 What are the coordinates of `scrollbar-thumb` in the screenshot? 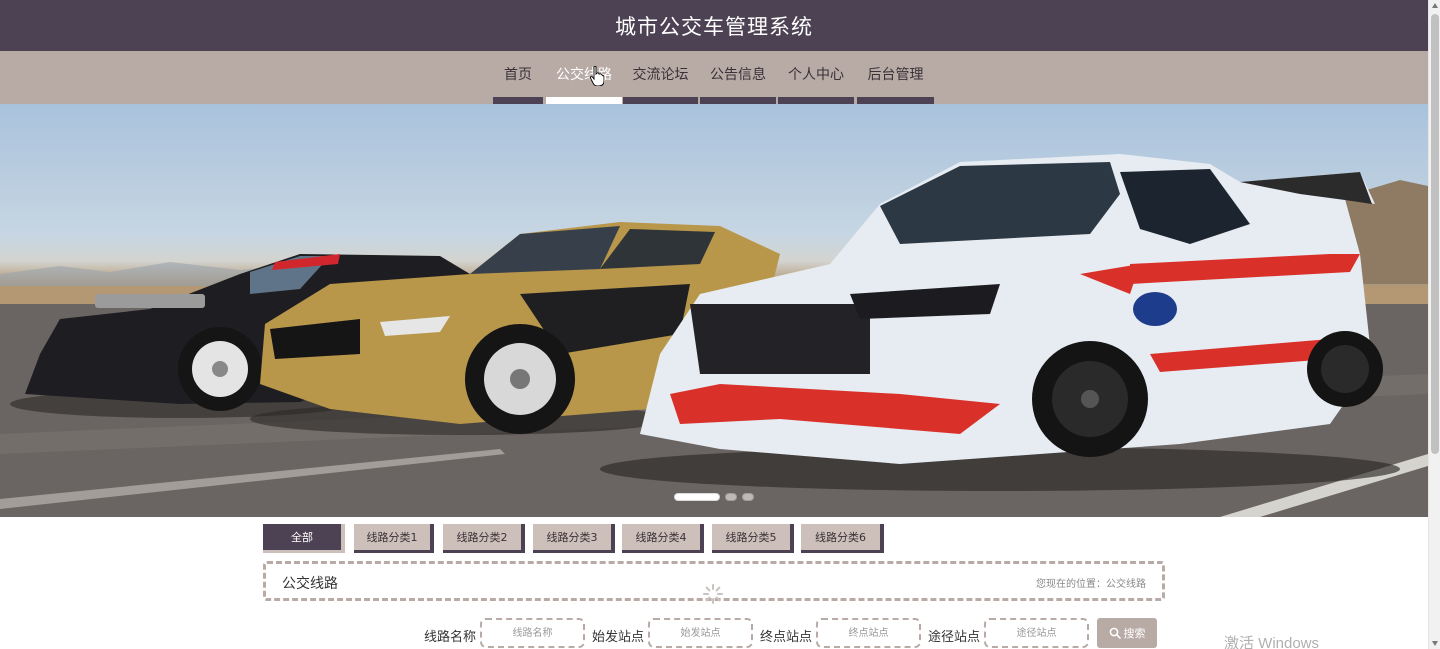 It's located at (1435, 234).